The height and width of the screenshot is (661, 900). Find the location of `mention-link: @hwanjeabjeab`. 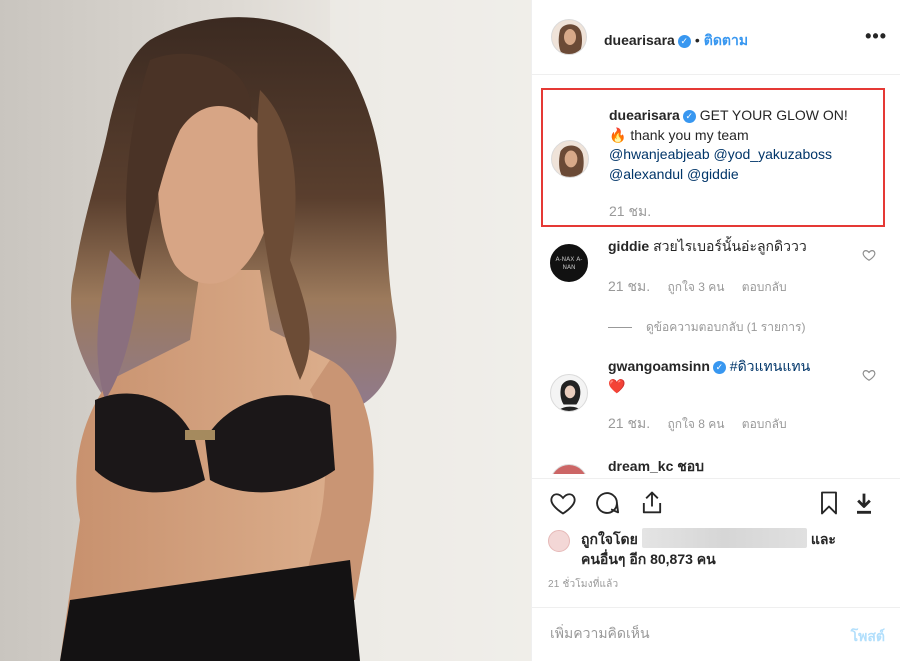

mention-link: @hwanjeabjeab is located at coordinates (659, 154).